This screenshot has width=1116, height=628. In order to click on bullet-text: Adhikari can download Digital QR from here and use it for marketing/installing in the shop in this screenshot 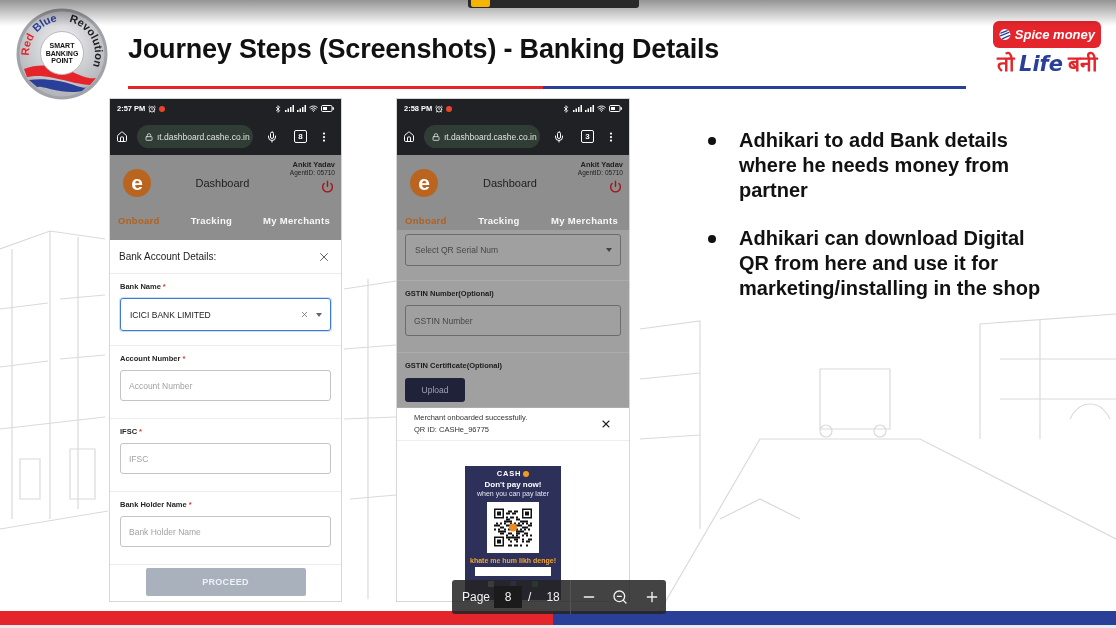, I will do `click(890, 263)`.